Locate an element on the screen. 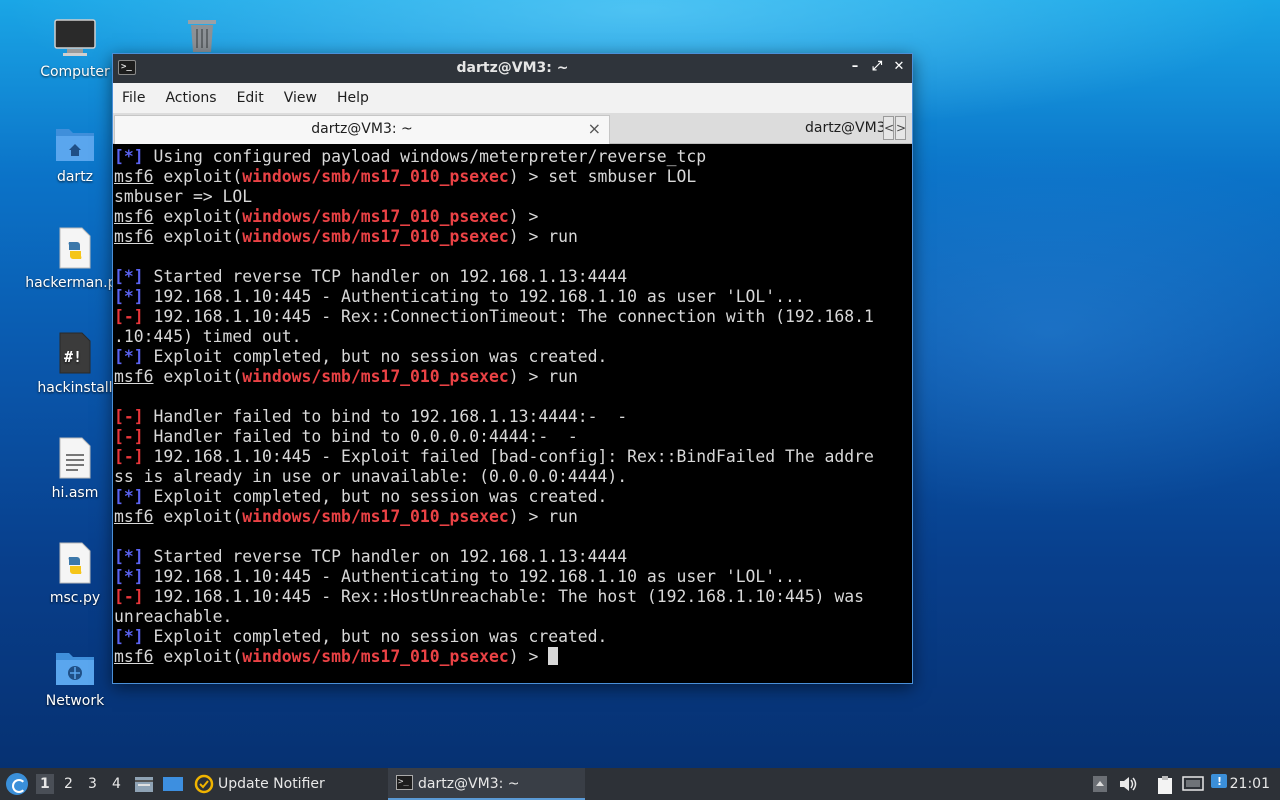 The height and width of the screenshot is (800, 1280). tab-label: dartz@VM3: ~ is located at coordinates (362, 129).